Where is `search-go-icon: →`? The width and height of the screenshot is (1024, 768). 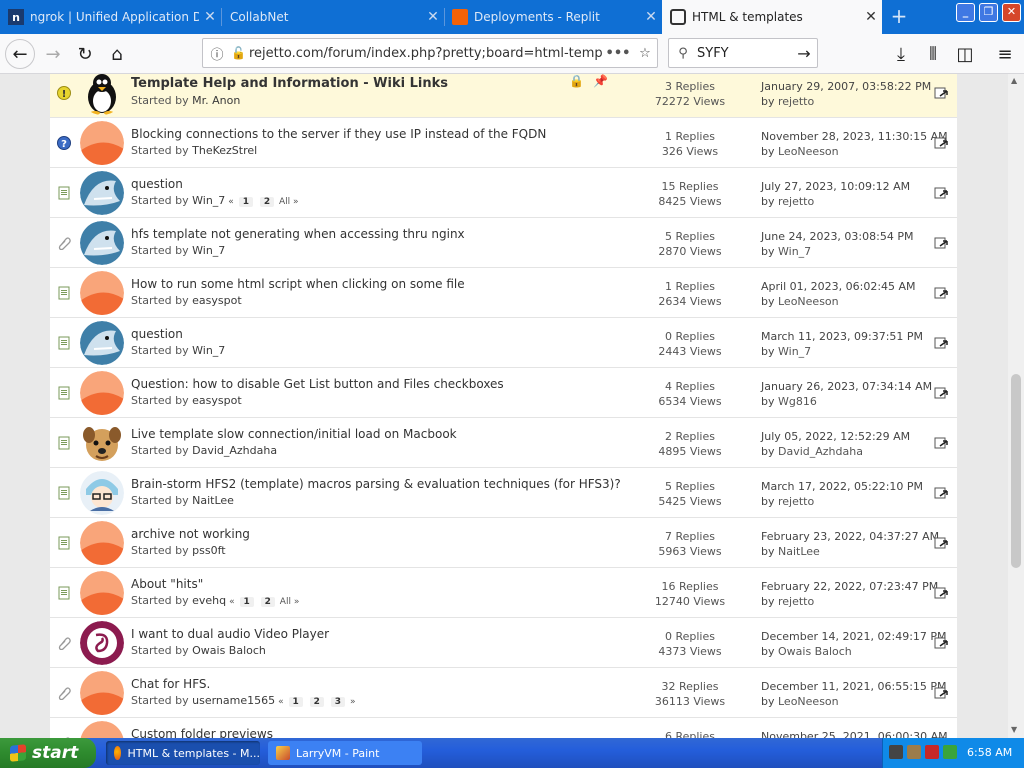 search-go-icon: → is located at coordinates (804, 53).